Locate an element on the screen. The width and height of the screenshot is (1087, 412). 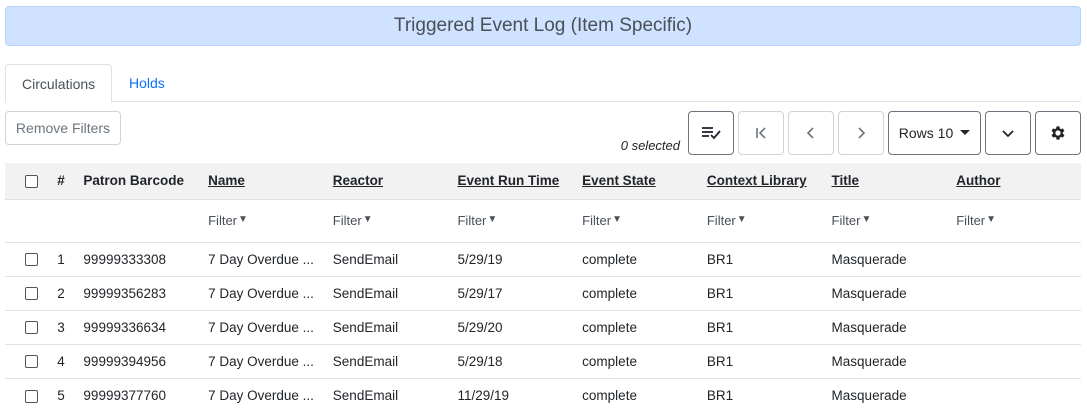
select-all-icon is located at coordinates (711, 133).